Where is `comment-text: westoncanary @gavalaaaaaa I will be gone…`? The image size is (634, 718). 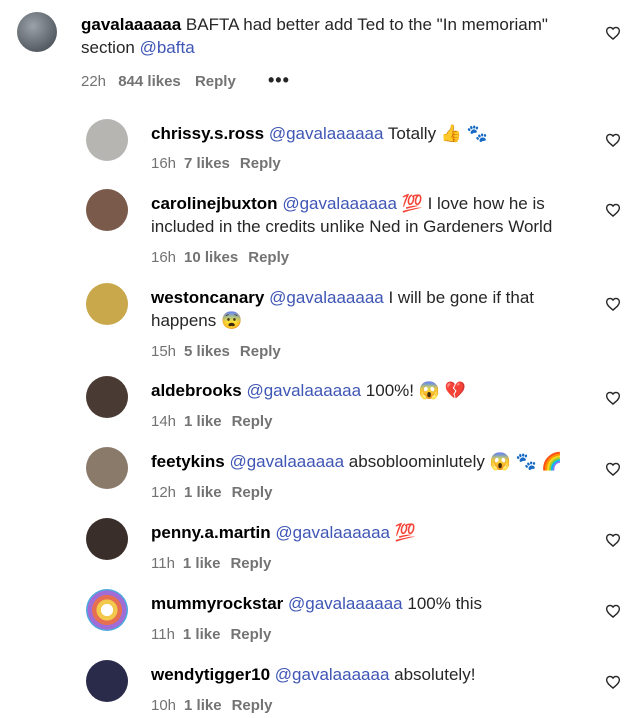
comment-text: westoncanary @gavalaaaaaa I will be gone… is located at coordinates (371, 309).